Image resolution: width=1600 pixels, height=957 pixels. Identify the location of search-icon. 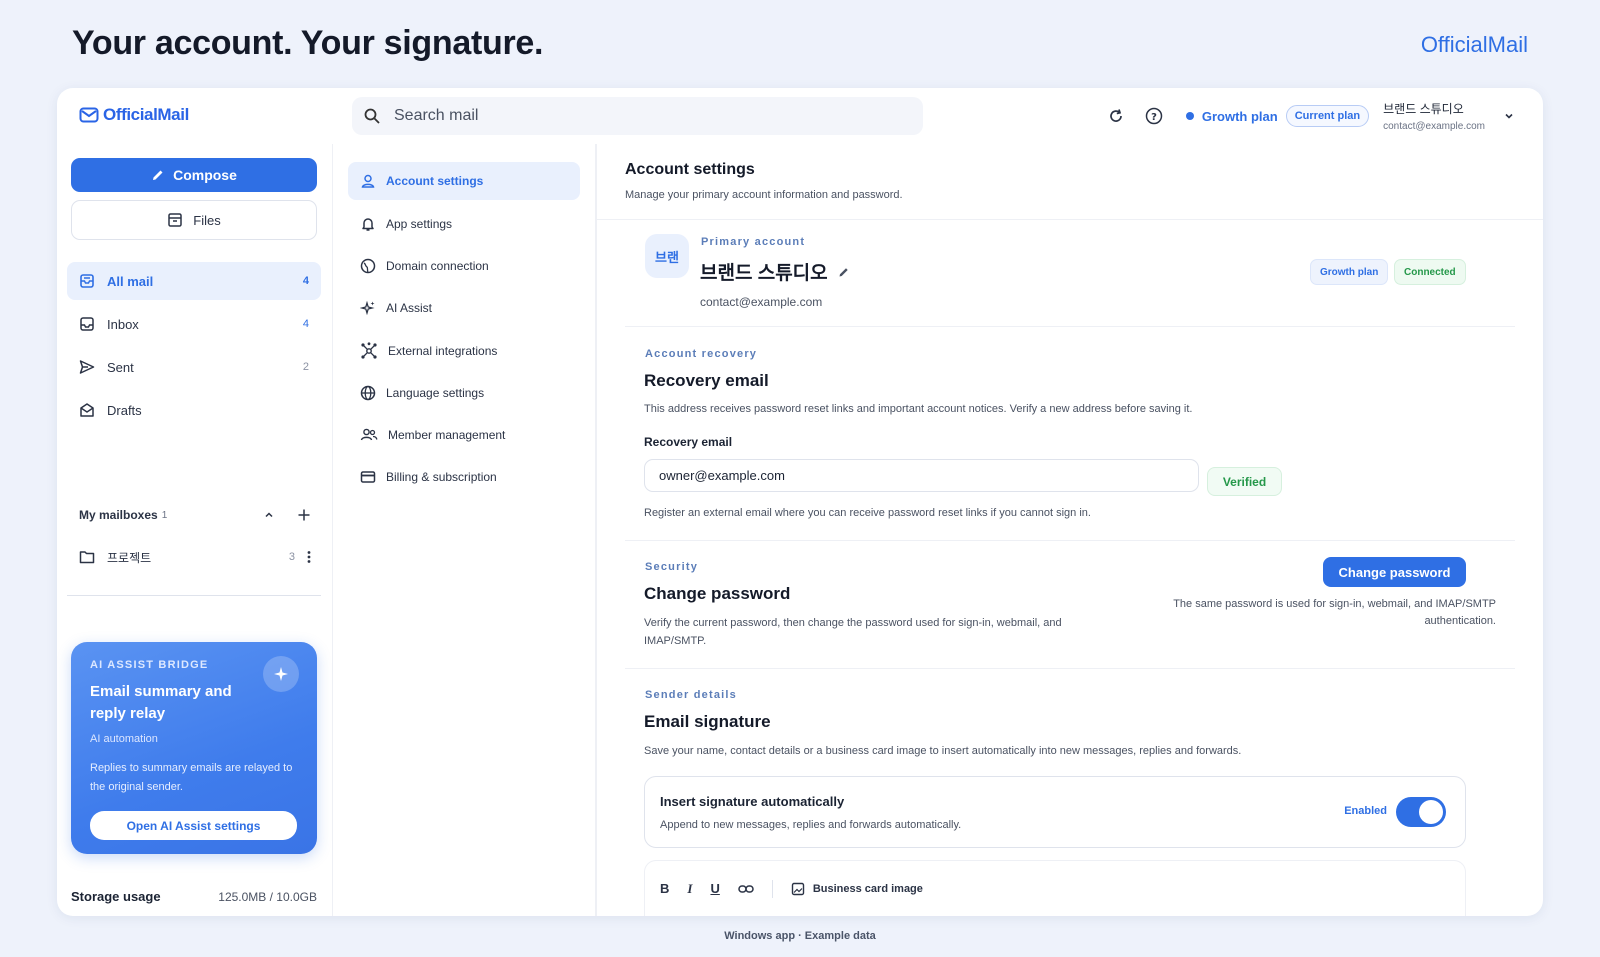
(372, 116).